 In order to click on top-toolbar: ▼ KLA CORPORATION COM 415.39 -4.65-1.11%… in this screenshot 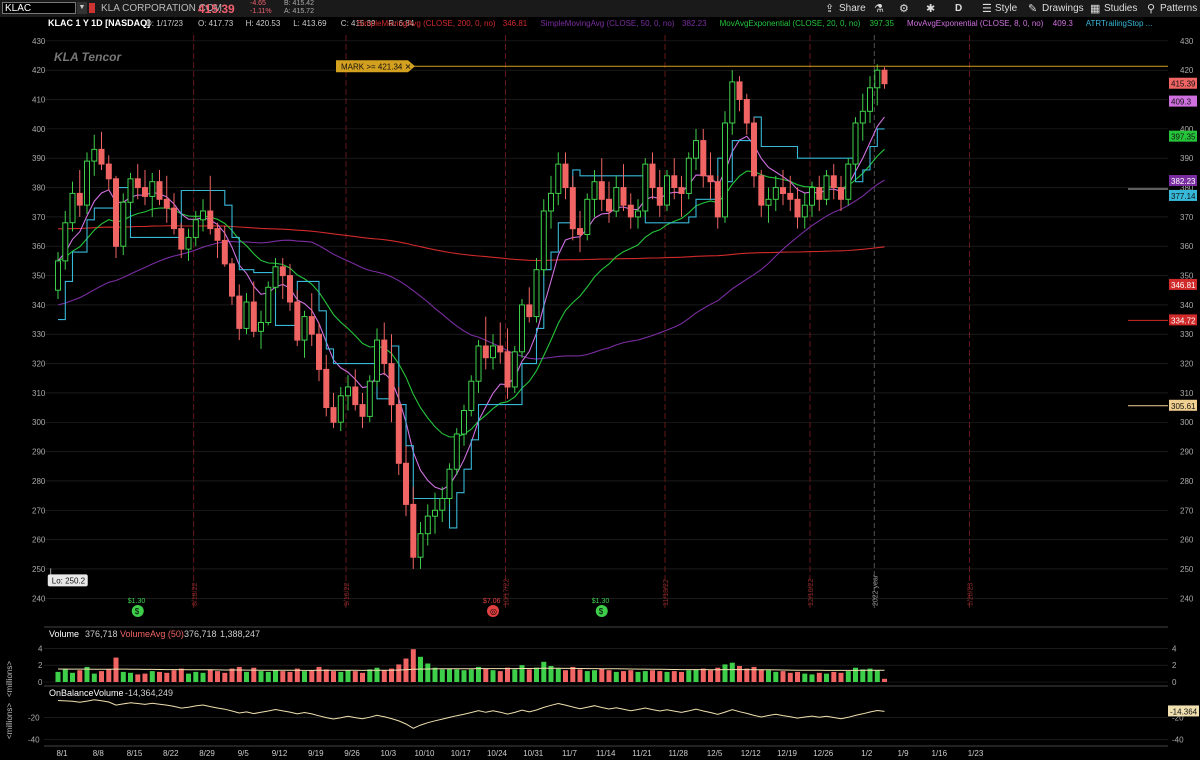, I will do `click(600, 9)`.